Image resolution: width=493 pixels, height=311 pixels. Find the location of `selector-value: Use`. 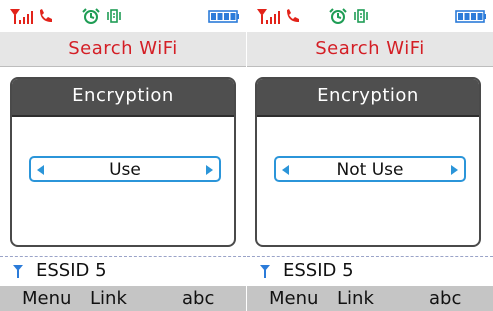

selector-value: Use is located at coordinates (125, 170).